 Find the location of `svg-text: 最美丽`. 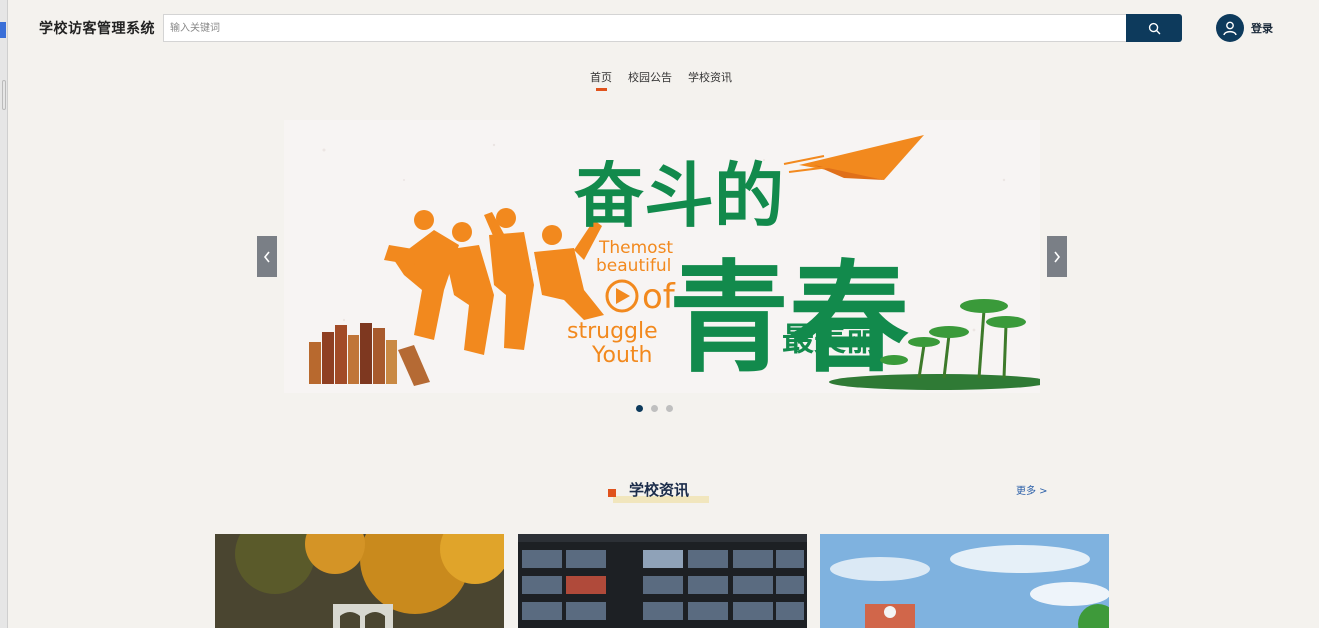

svg-text: 最美丽 is located at coordinates (830, 339).